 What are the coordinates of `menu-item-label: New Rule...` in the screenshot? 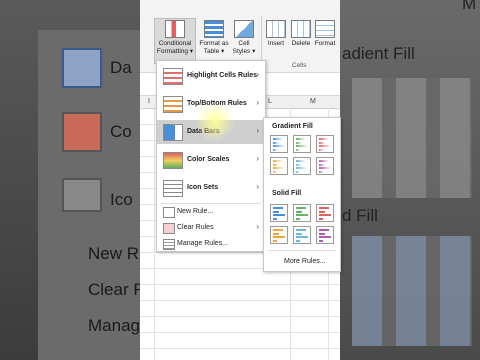 It's located at (195, 211).